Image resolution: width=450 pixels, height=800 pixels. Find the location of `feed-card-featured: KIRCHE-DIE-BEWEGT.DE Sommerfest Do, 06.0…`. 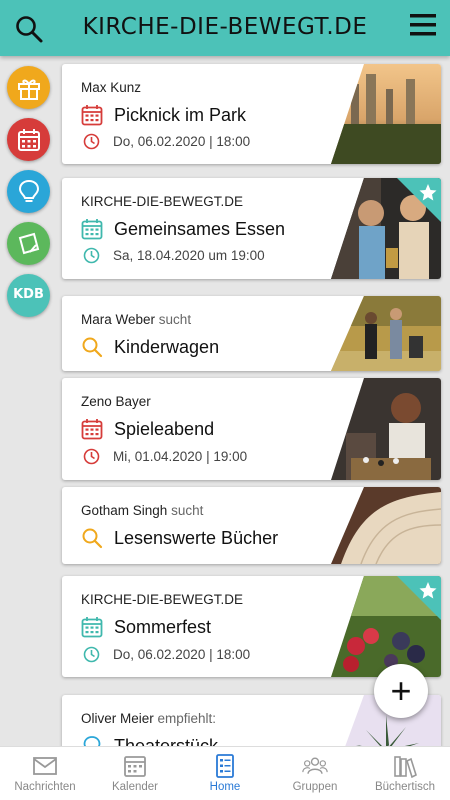

feed-card-featured: KIRCHE-DIE-BEWEGT.DE Sommerfest Do, 06.0… is located at coordinates (251, 626).